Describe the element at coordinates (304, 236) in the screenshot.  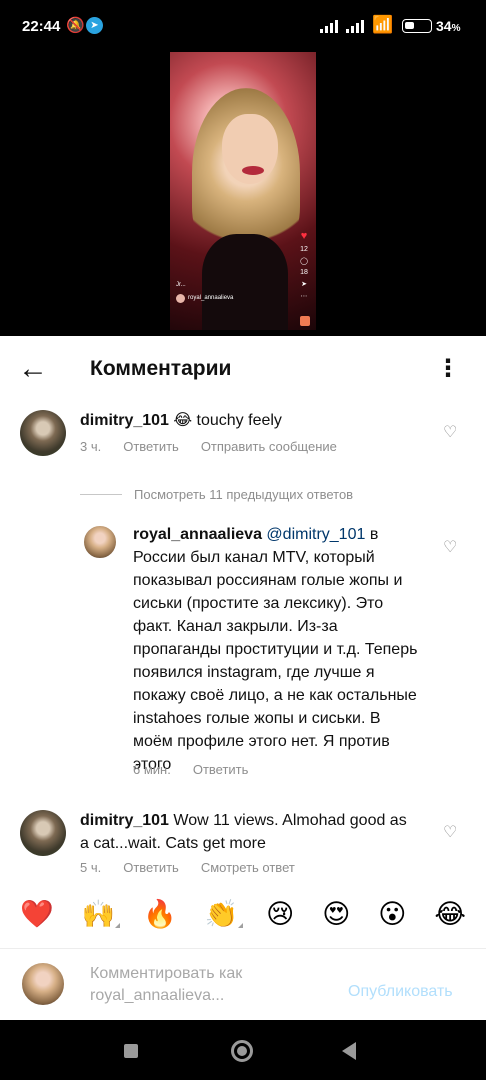
I see `heart-icon: ♥` at that location.